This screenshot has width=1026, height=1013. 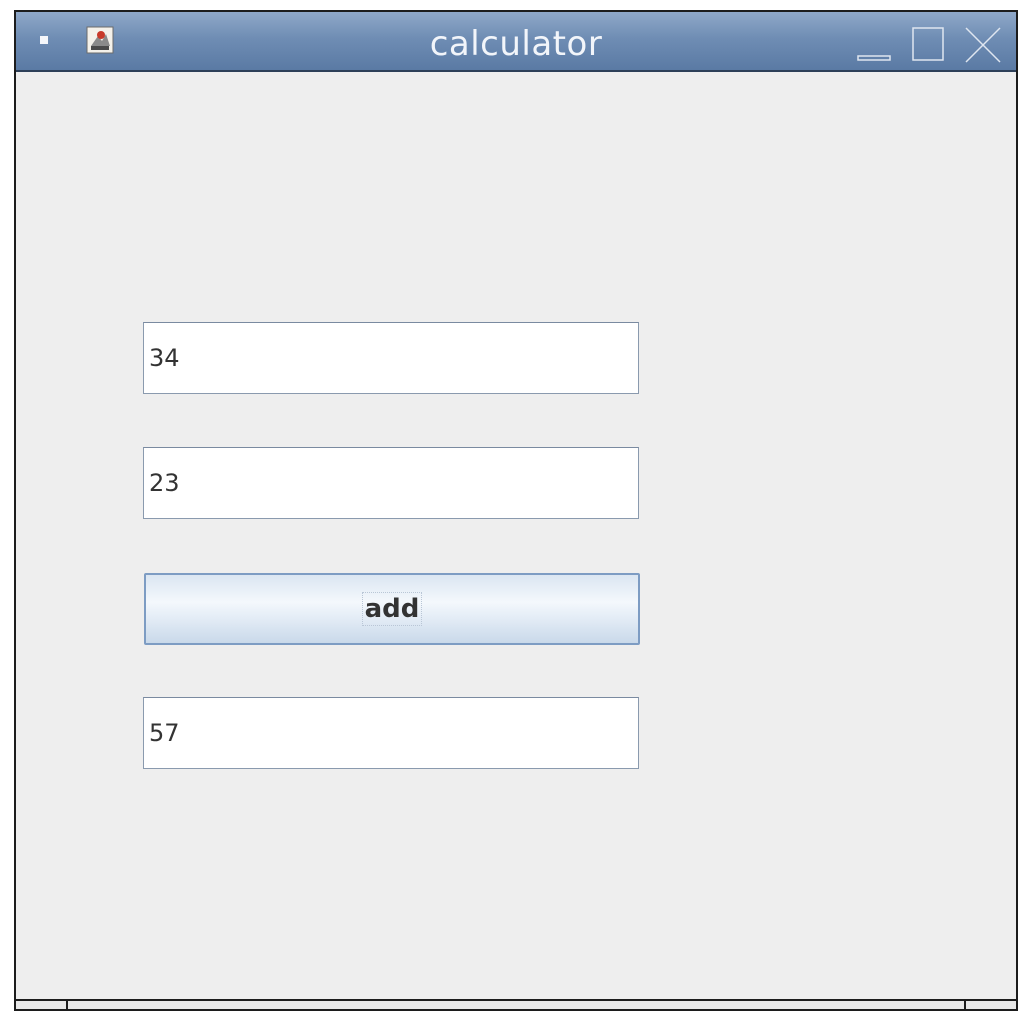 I want to click on minimize-icon, so click(x=874, y=58).